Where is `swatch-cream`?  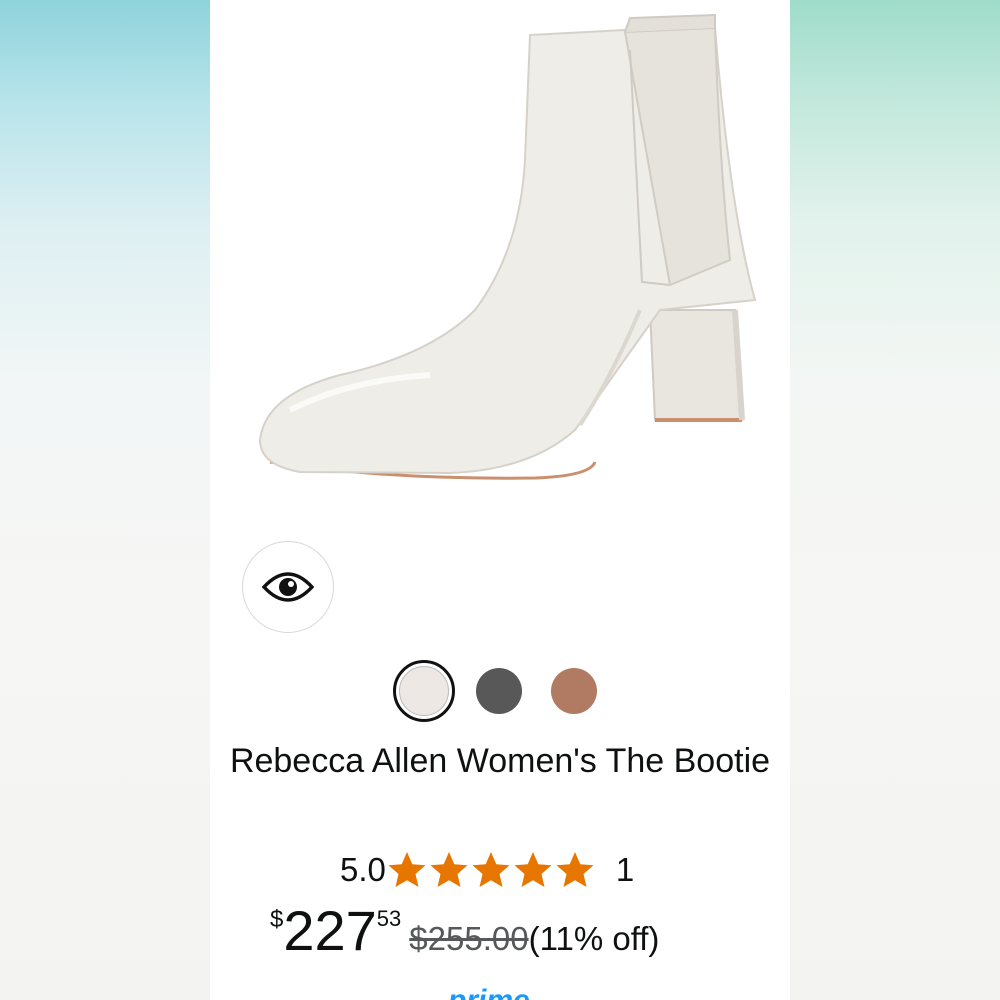 swatch-cream is located at coordinates (424, 691).